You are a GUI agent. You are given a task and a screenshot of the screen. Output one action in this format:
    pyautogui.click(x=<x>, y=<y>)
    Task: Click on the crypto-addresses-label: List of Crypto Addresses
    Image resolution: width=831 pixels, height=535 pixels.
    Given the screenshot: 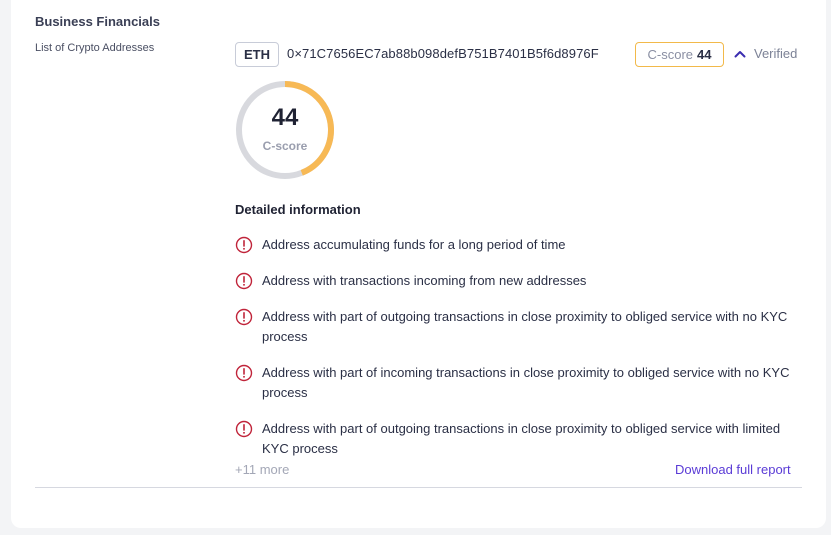 What is the action you would take?
    pyautogui.click(x=95, y=48)
    